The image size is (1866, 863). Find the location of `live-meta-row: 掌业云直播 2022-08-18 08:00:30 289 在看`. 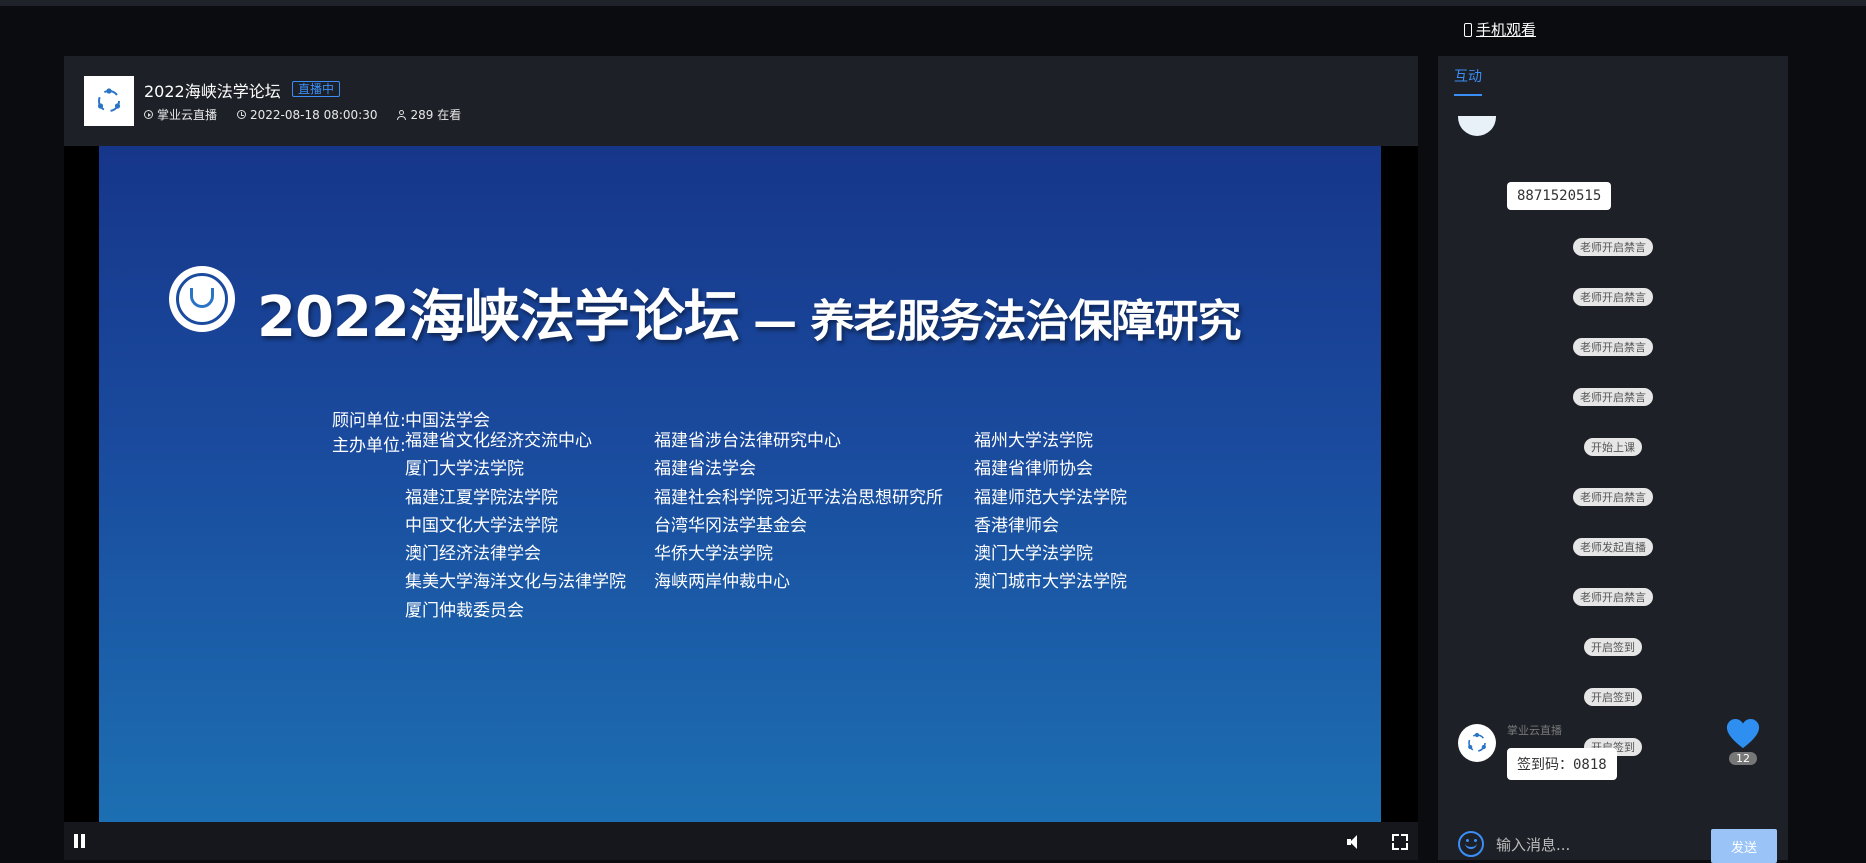

live-meta-row: 掌业云直播 2022-08-18 08:00:30 289 在看 is located at coordinates (302, 114).